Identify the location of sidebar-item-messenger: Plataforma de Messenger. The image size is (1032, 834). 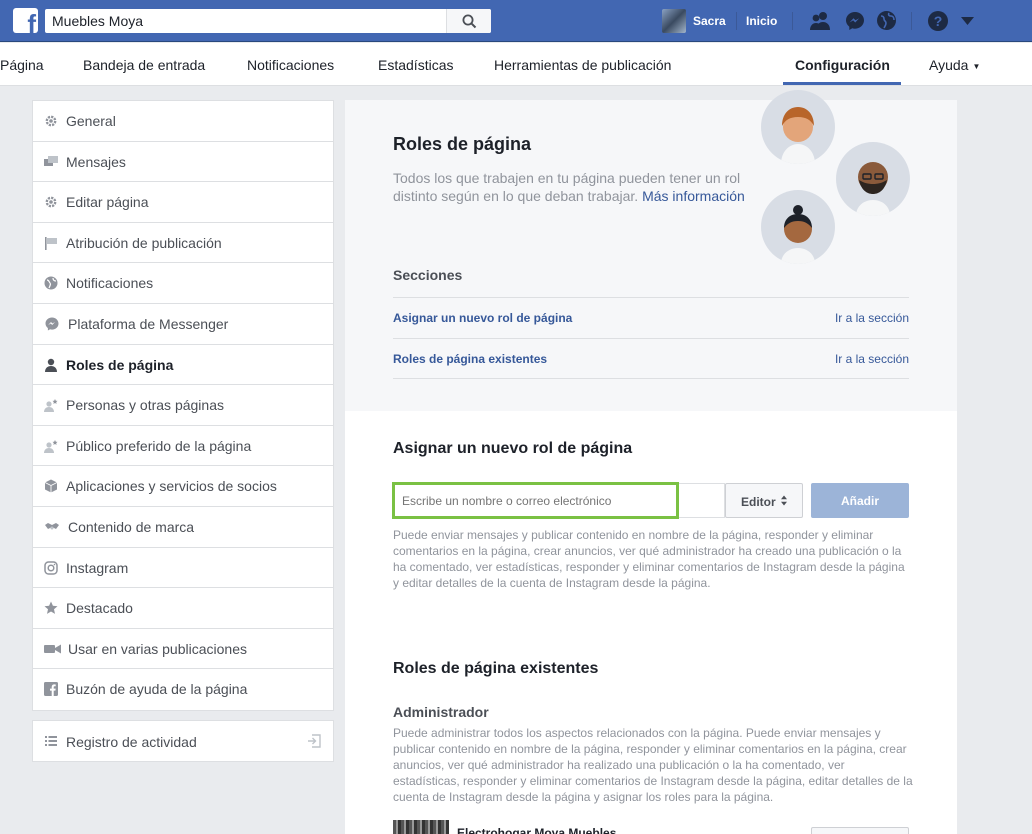
(183, 324).